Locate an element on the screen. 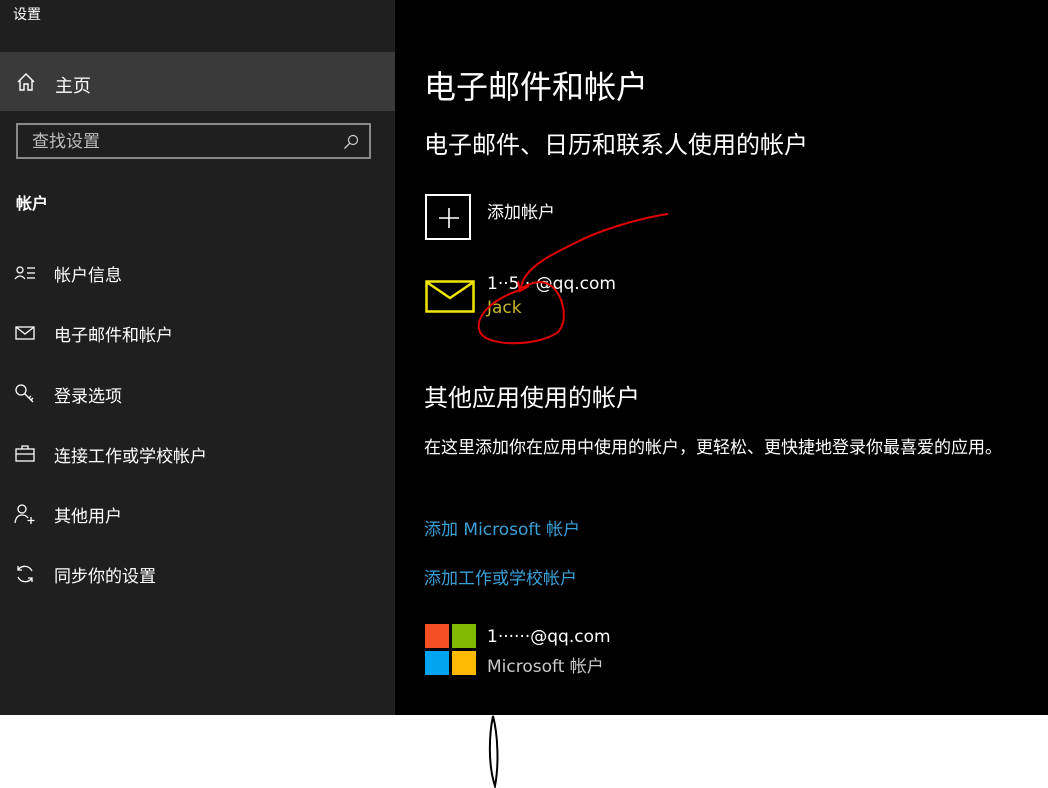 The width and height of the screenshot is (1048, 788). sidebar-item-label: 连接工作或学校帐户 is located at coordinates (130, 457).